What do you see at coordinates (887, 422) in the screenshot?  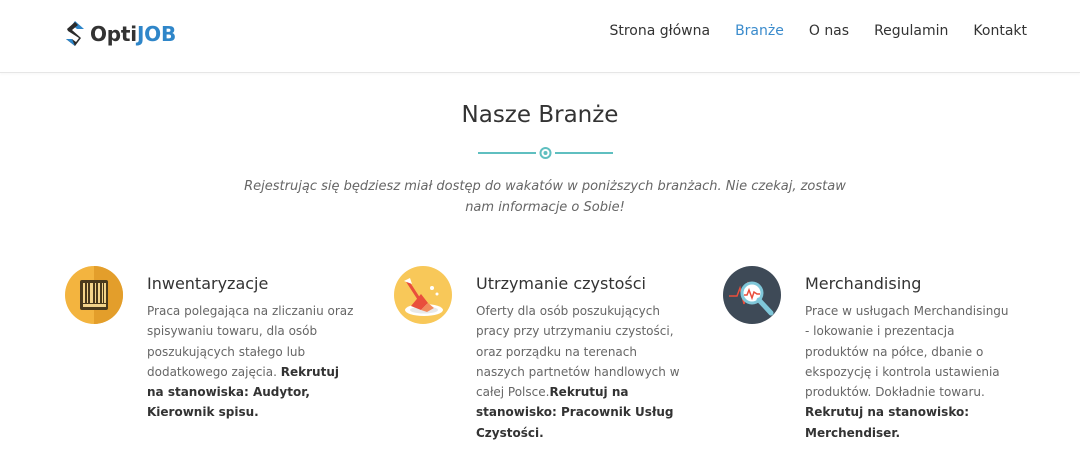 I see `feature-roles: Rekrutuj na stanowisko: Merchendiser.` at bounding box center [887, 422].